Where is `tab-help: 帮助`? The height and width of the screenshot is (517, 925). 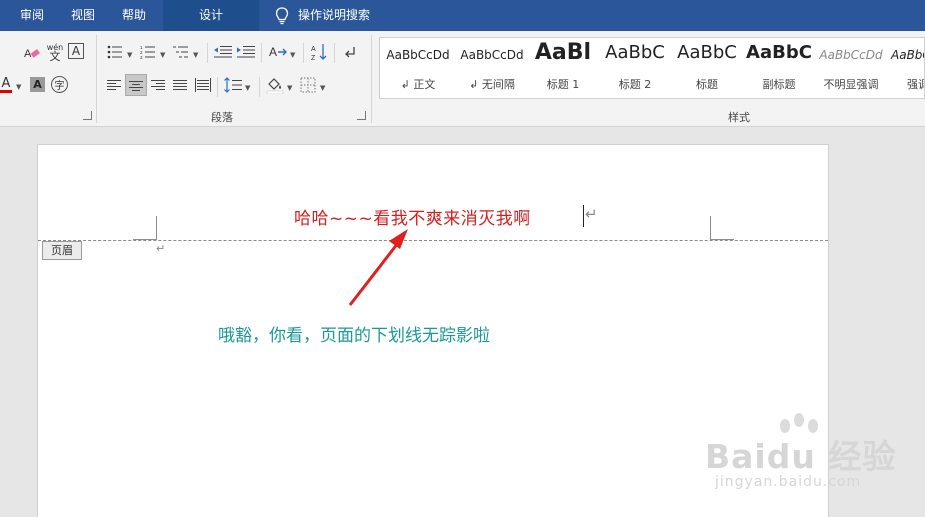 tab-help: 帮助 is located at coordinates (134, 15).